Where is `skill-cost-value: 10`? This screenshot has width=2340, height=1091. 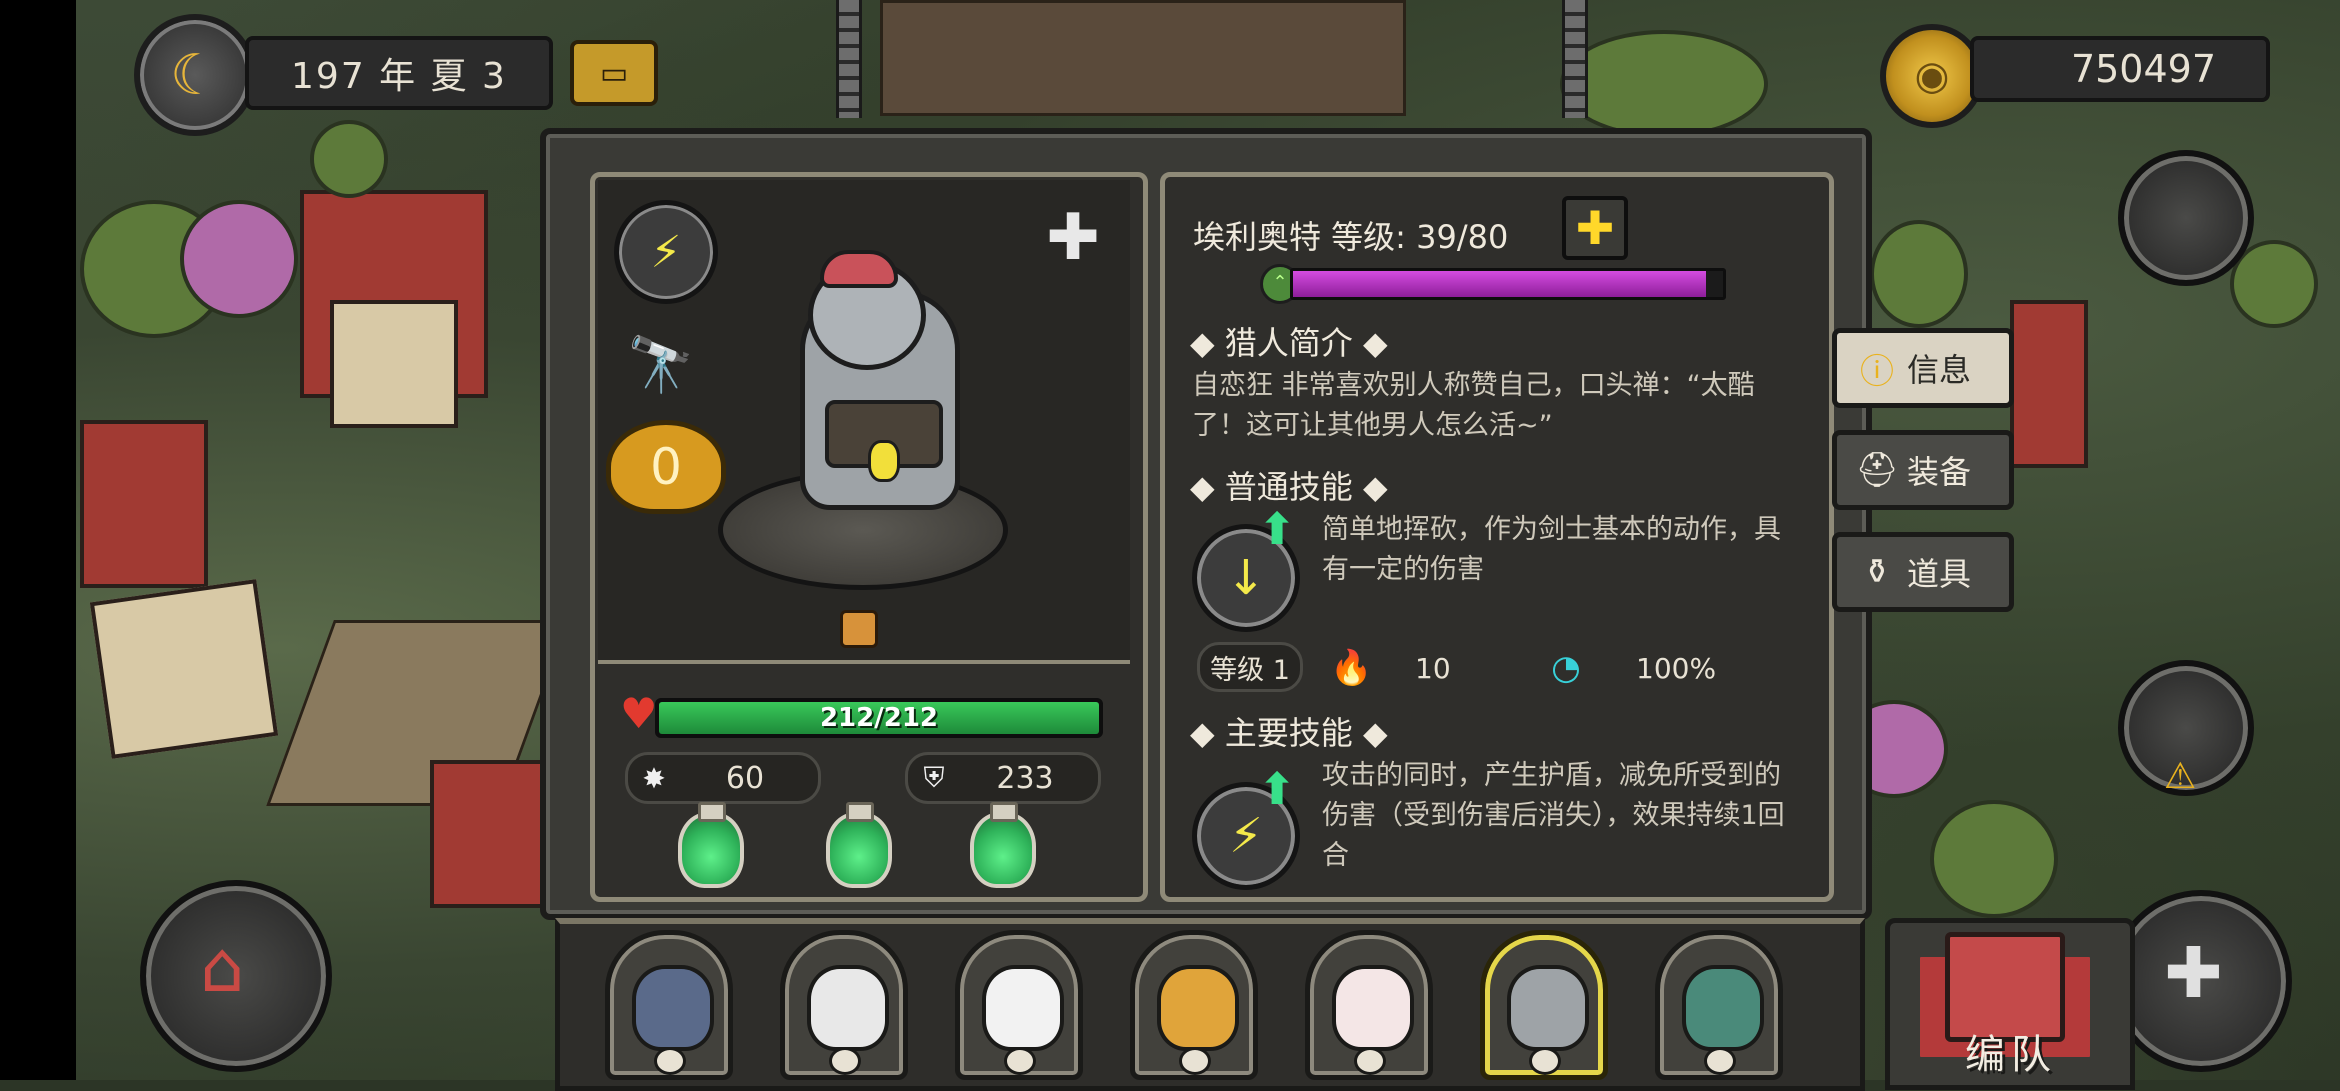
skill-cost-value: 10 is located at coordinates (1433, 668).